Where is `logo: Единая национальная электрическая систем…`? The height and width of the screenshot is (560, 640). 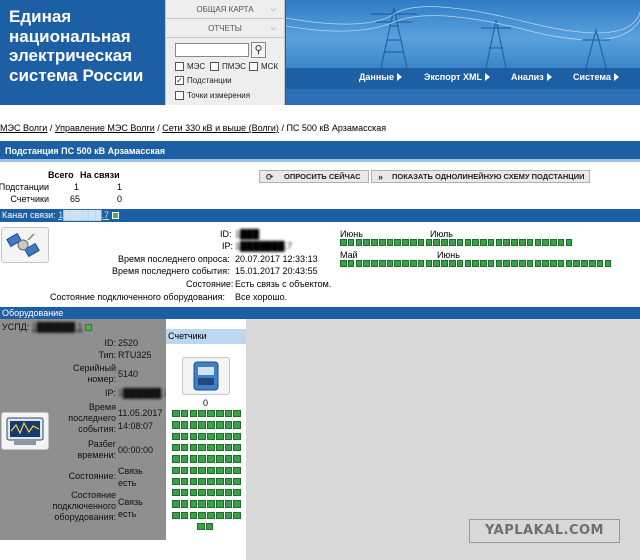 logo: Единая национальная электрическая систем… is located at coordinates (84, 46).